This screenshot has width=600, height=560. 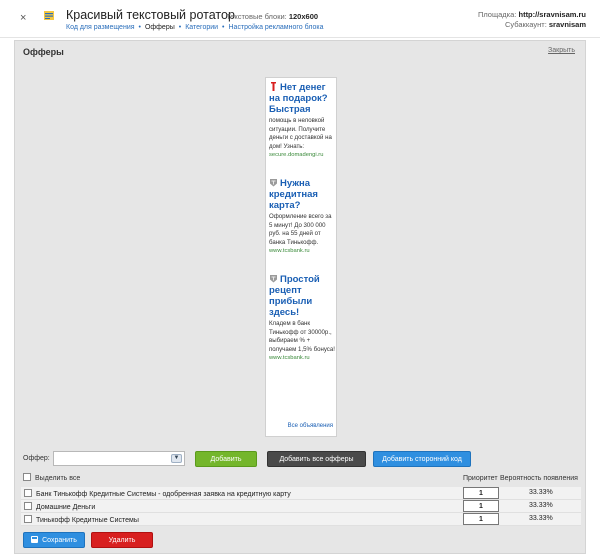 I want to click on save-icon, so click(x=35, y=539).